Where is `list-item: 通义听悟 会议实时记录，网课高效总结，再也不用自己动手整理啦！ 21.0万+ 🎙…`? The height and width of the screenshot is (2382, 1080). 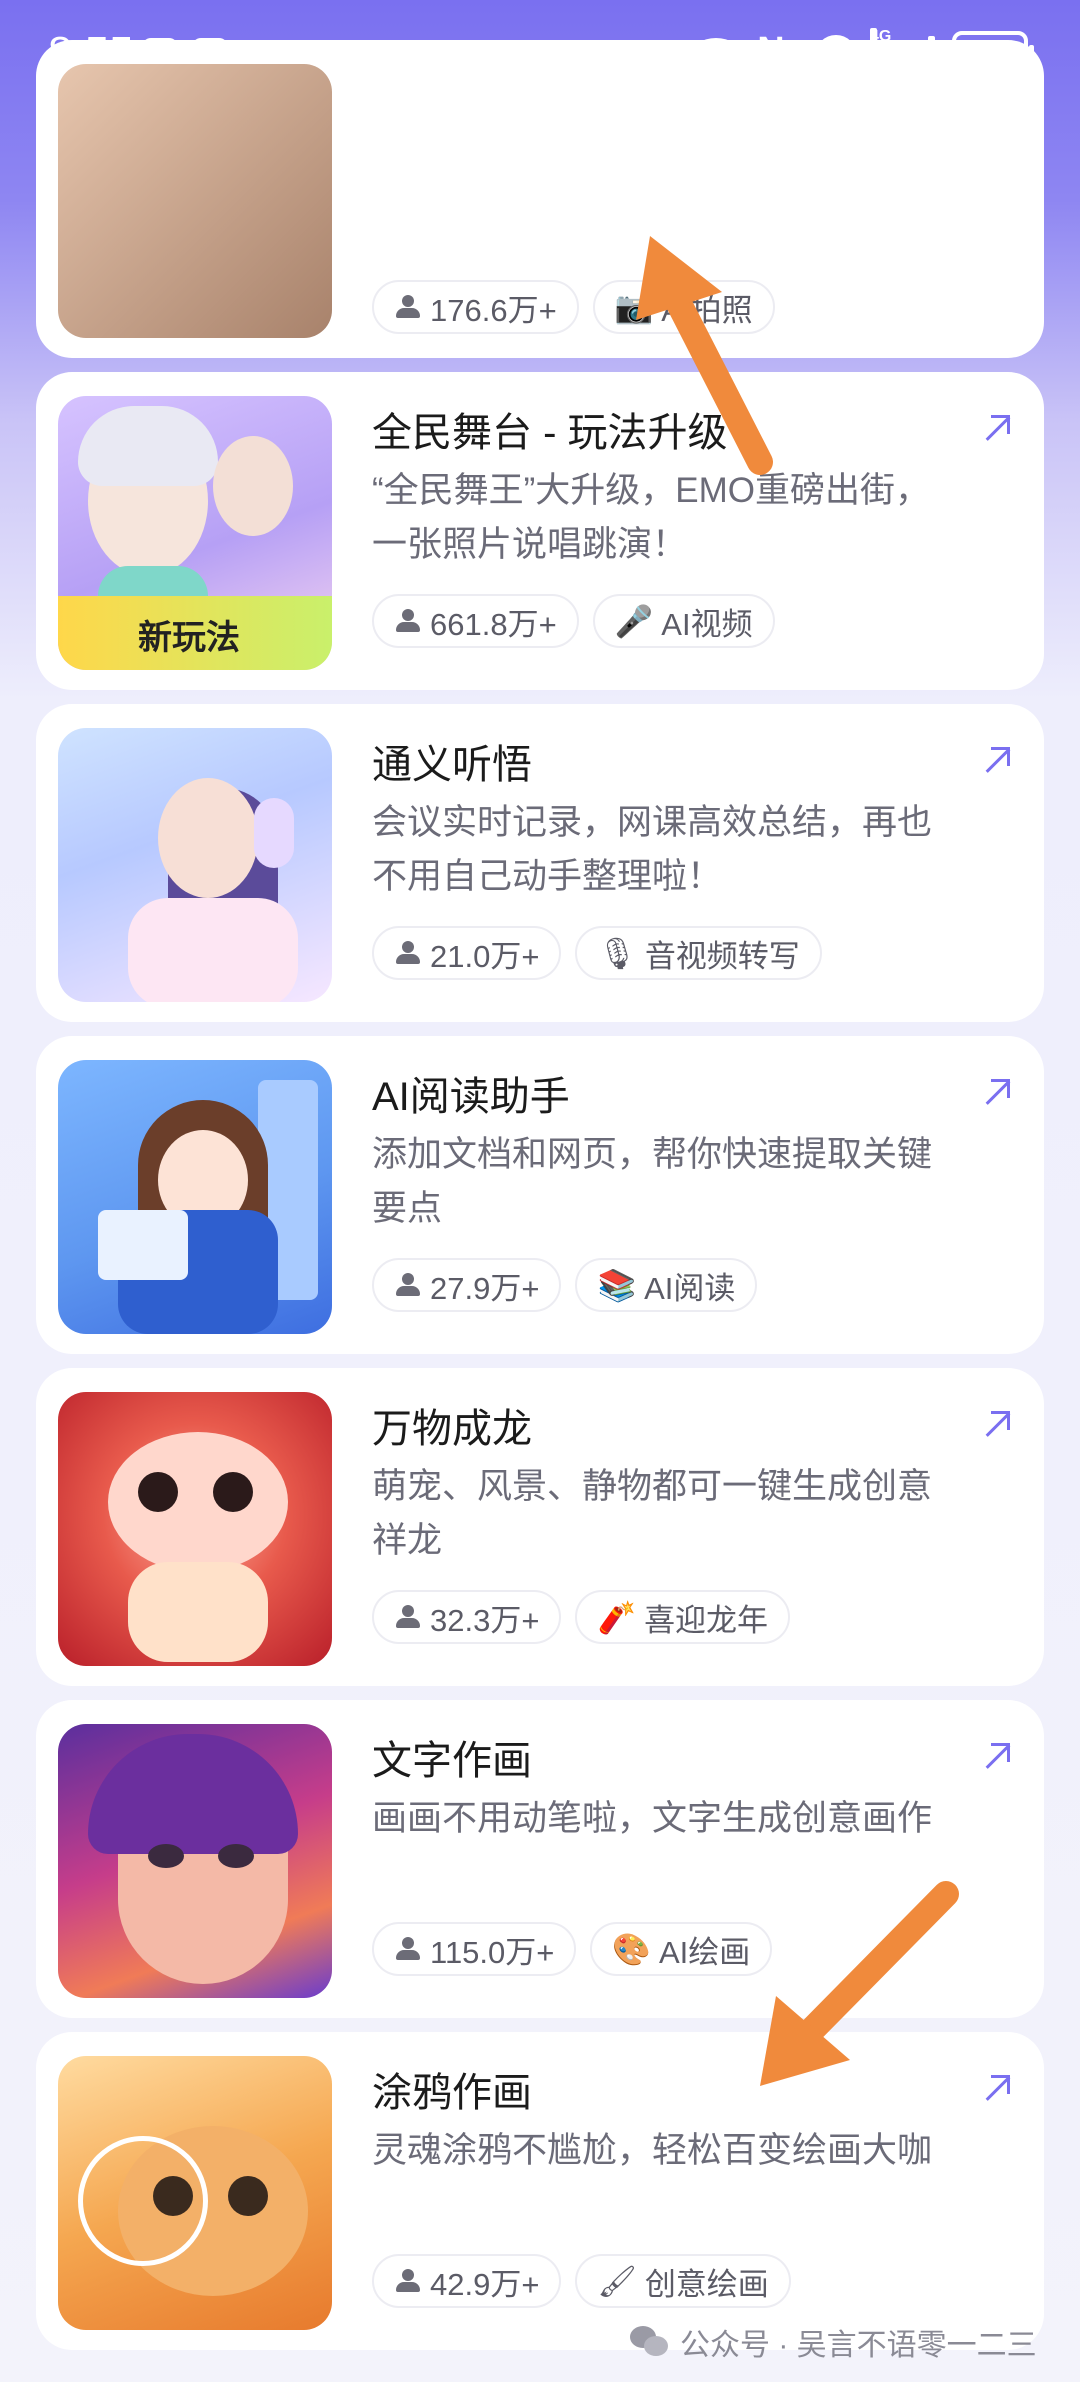 list-item: 通义听悟 会议实时记录，网课高效总结，再也不用自己动手整理啦！ 21.0万+ 🎙… is located at coordinates (540, 863).